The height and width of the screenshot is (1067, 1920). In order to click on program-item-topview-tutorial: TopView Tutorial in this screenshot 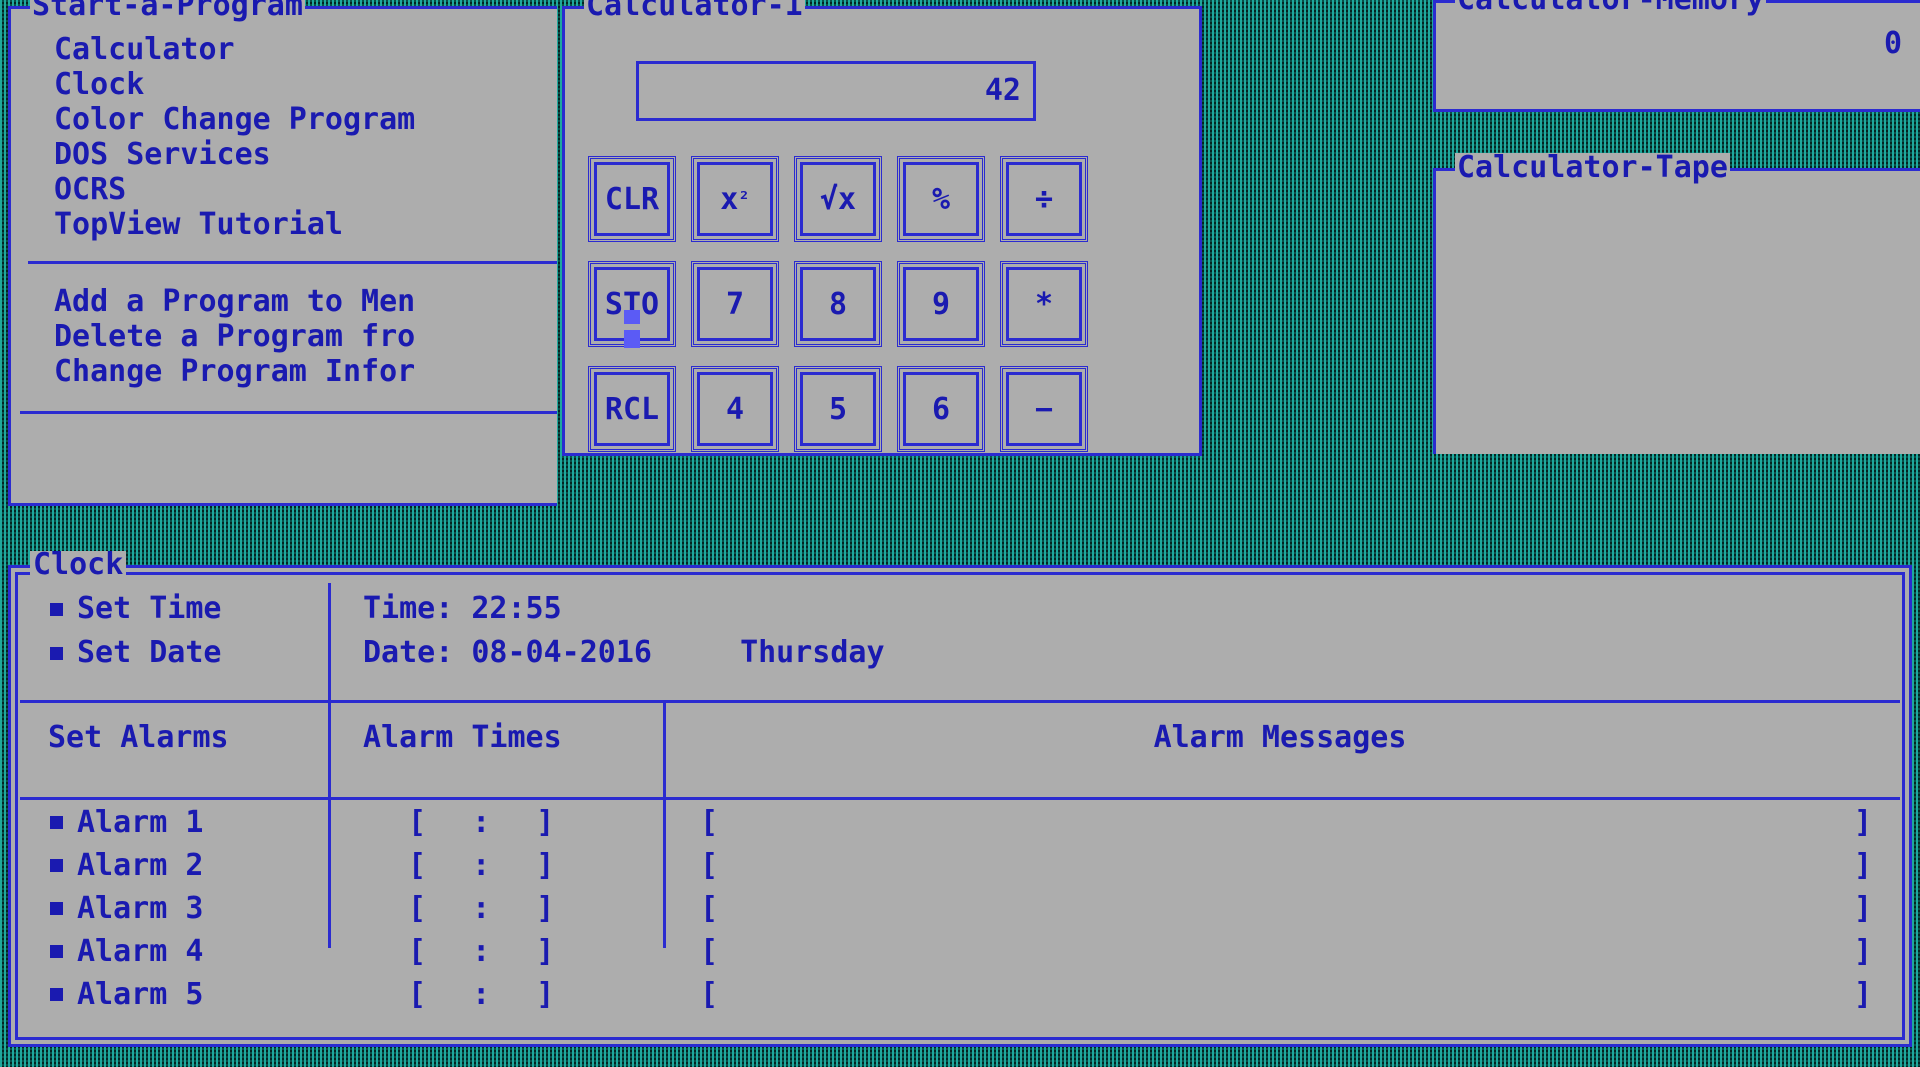, I will do `click(305, 224)`.